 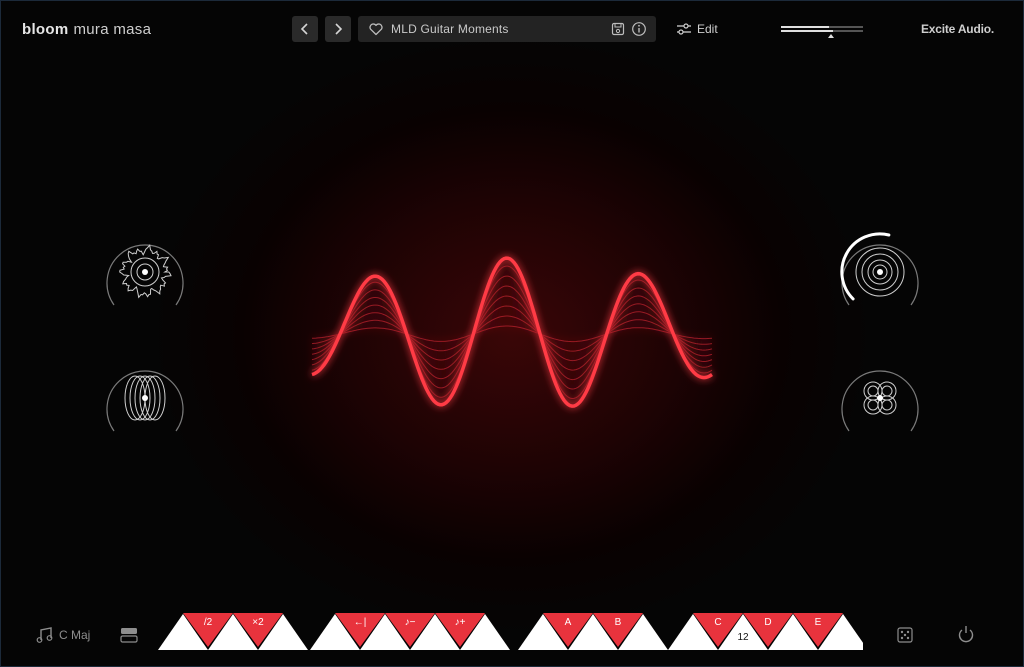 What do you see at coordinates (568, 622) in the screenshot?
I see `slot-a-button-label: A` at bounding box center [568, 622].